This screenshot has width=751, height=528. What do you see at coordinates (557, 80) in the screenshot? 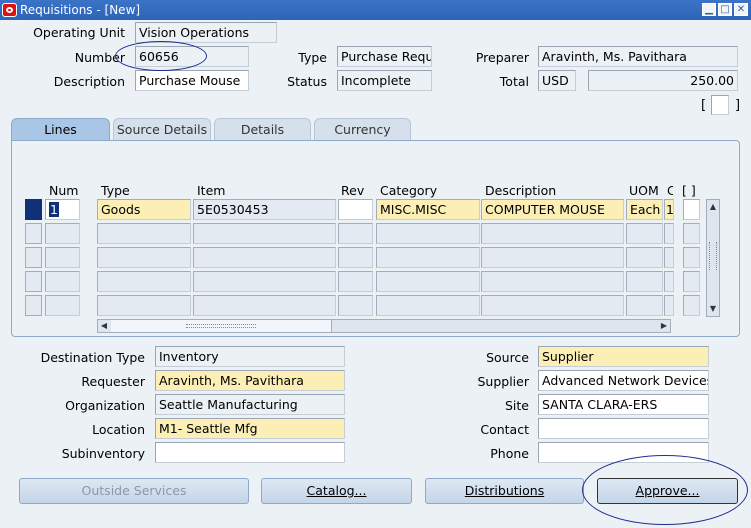
I see `currency-field: USD` at bounding box center [557, 80].